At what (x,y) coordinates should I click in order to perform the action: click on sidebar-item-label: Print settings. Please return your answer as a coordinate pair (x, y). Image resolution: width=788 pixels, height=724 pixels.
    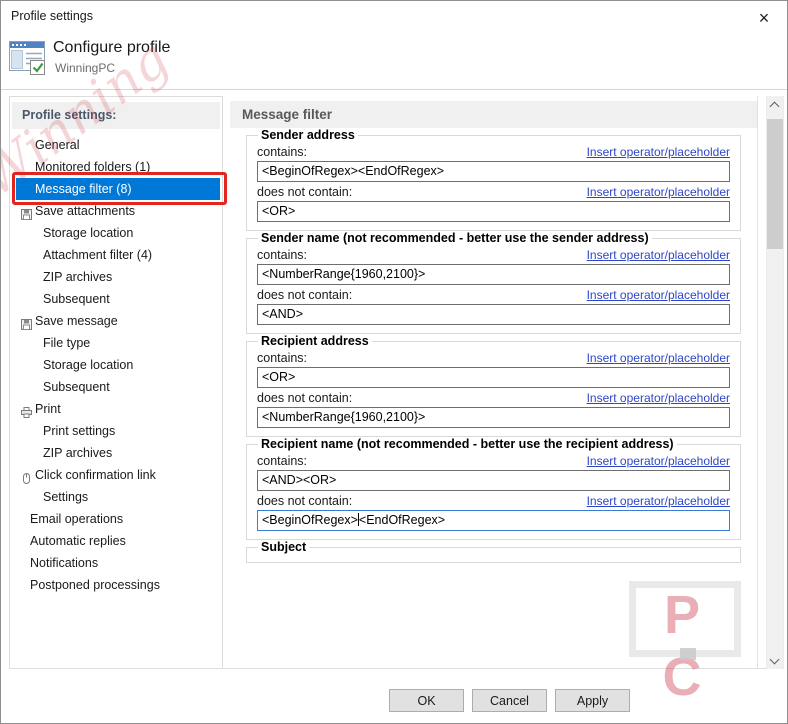
    Looking at the image, I should click on (79, 431).